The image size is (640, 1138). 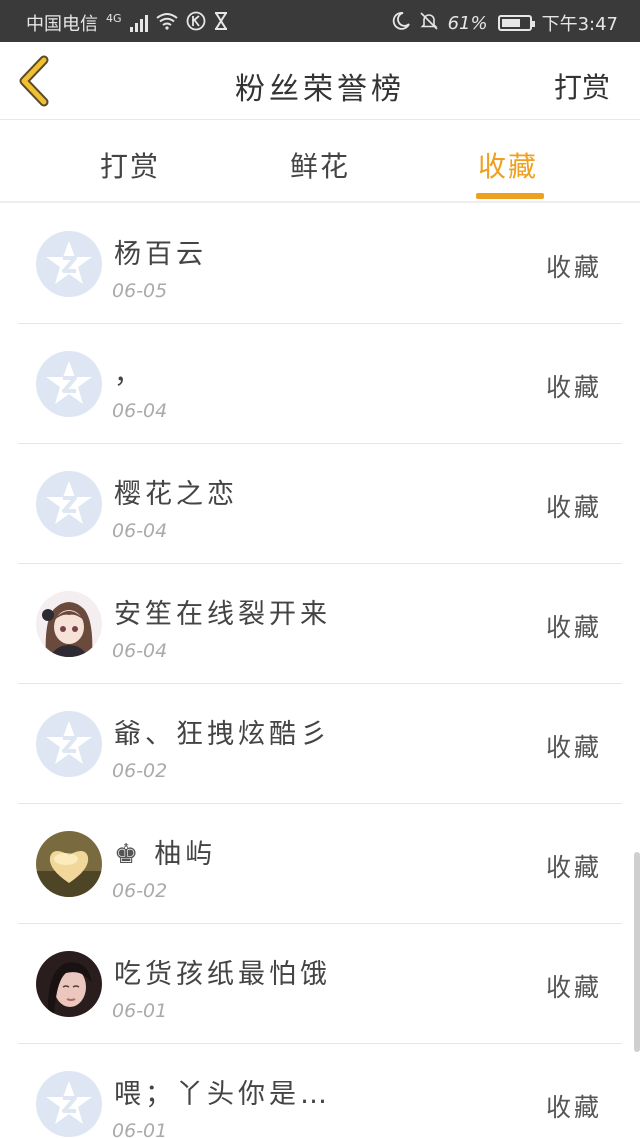 I want to click on user-name: ，, so click(x=129, y=374).